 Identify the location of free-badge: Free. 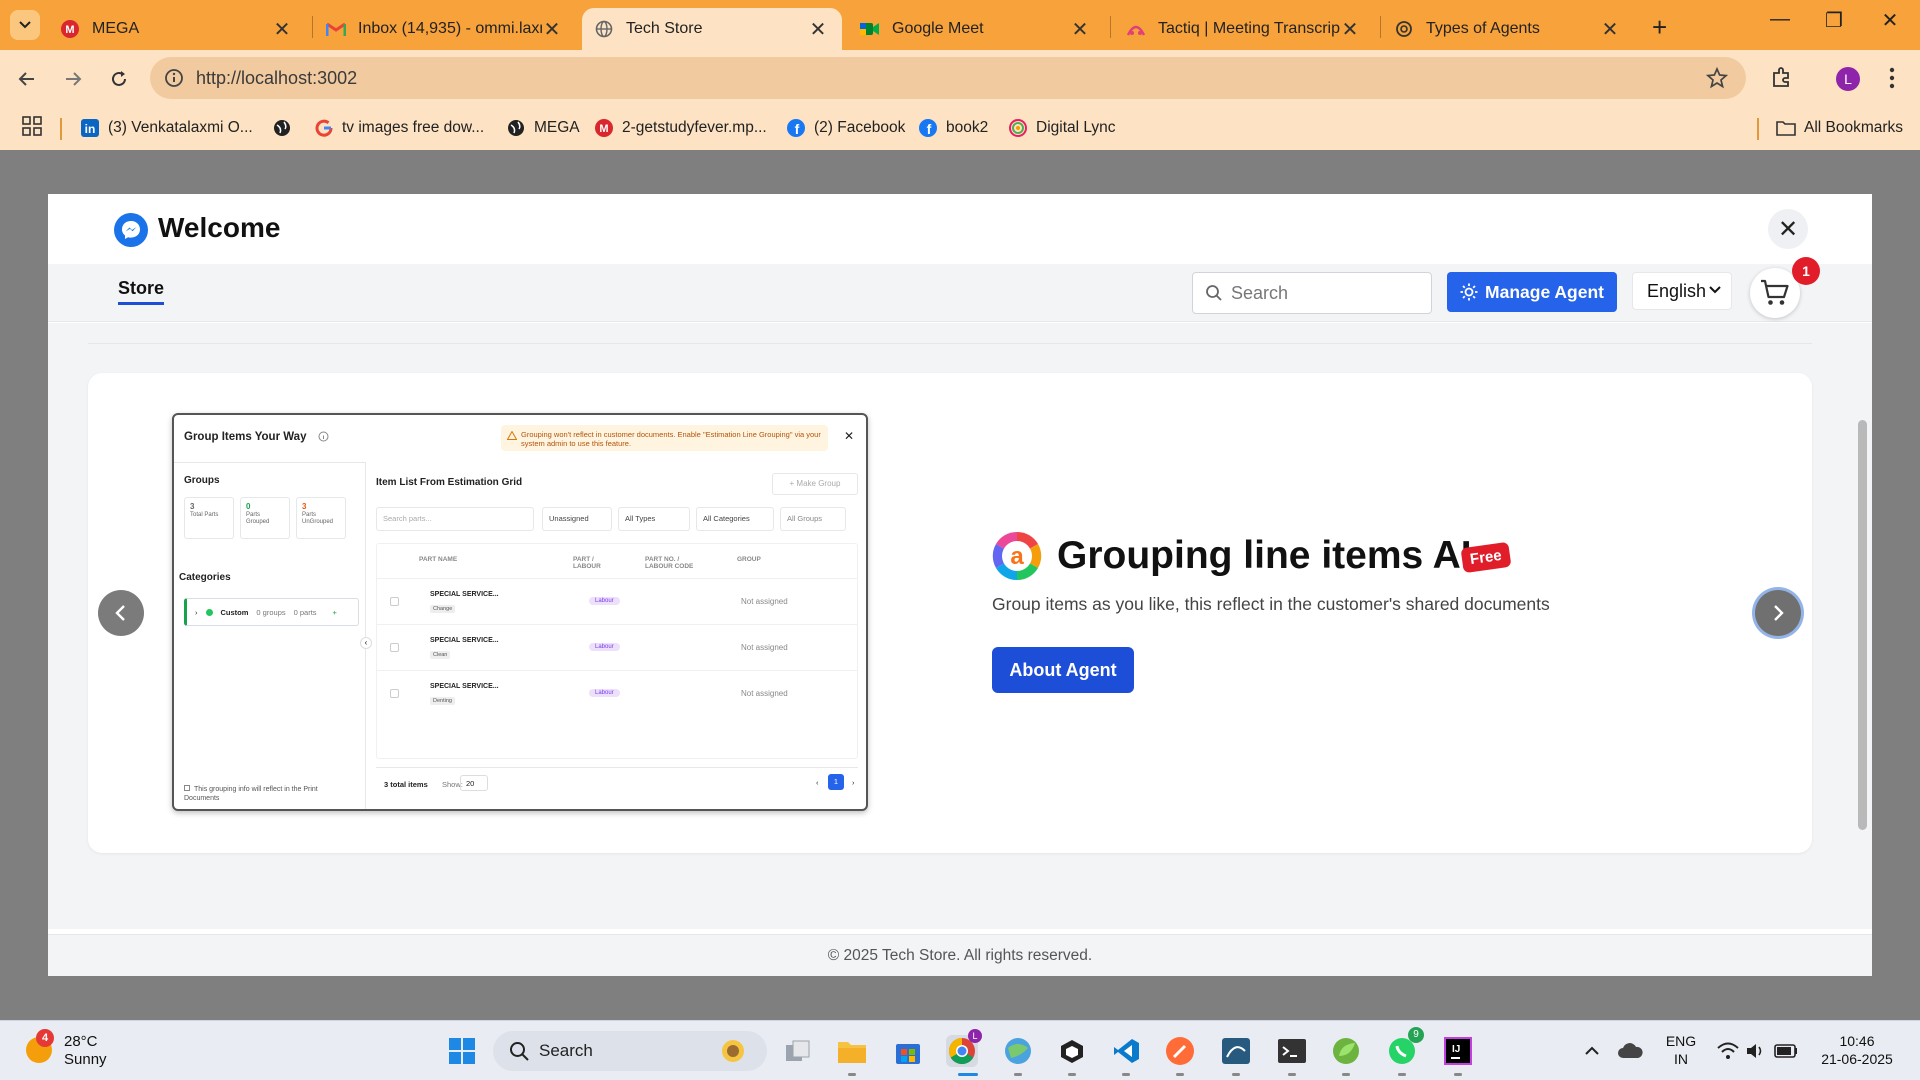
(1486, 557).